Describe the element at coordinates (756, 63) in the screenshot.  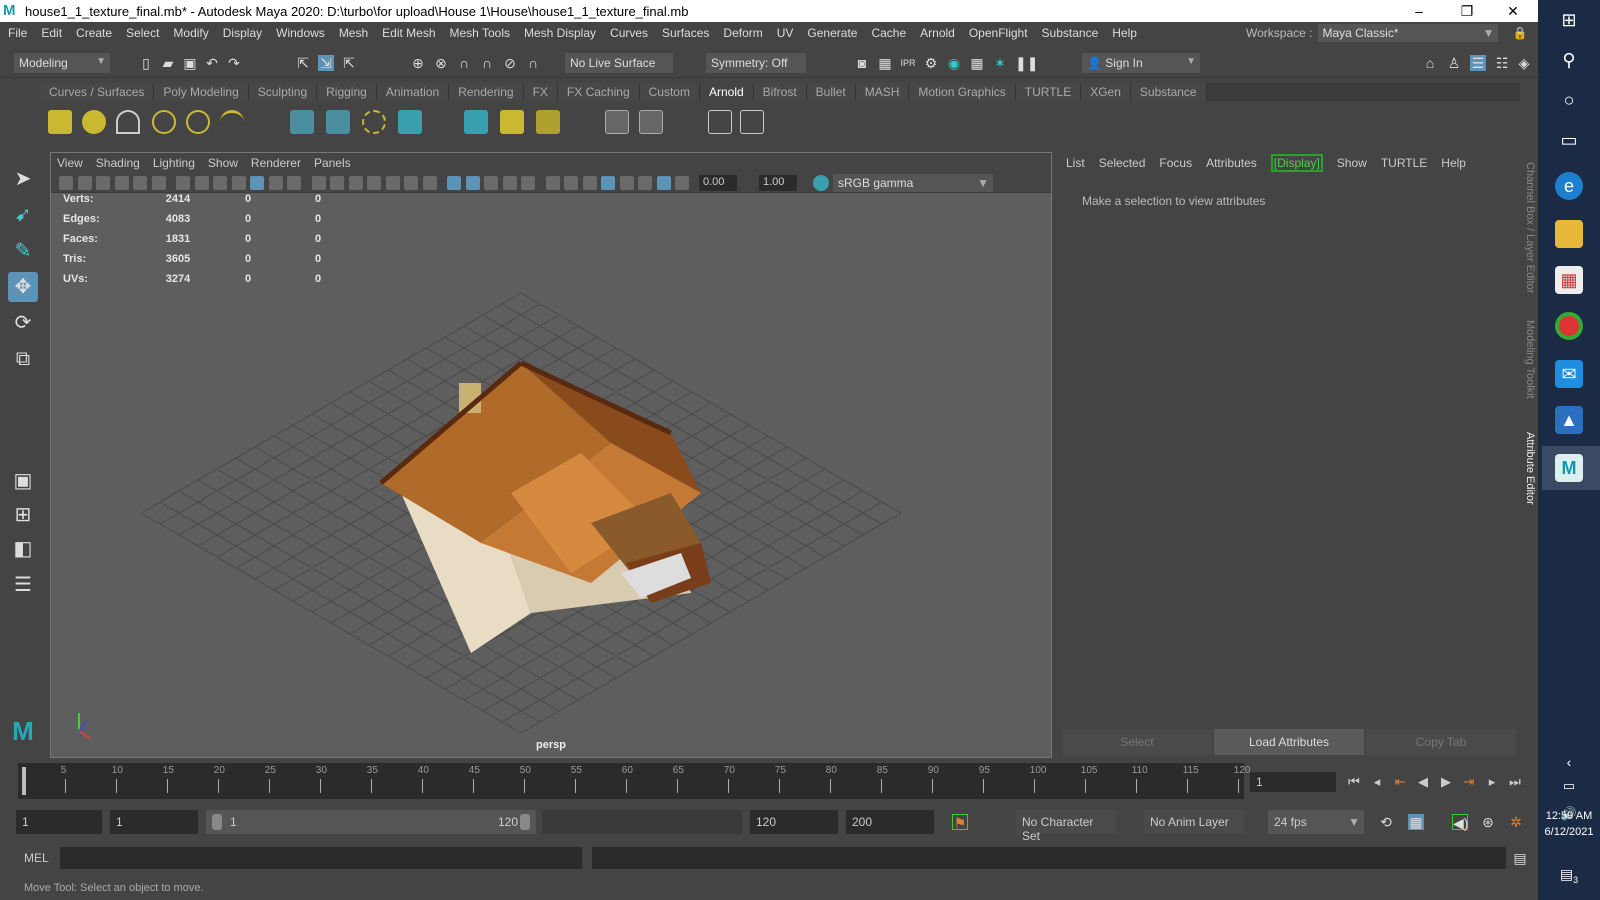
I see `symmetry-dropdown: Symmetry: Off` at that location.